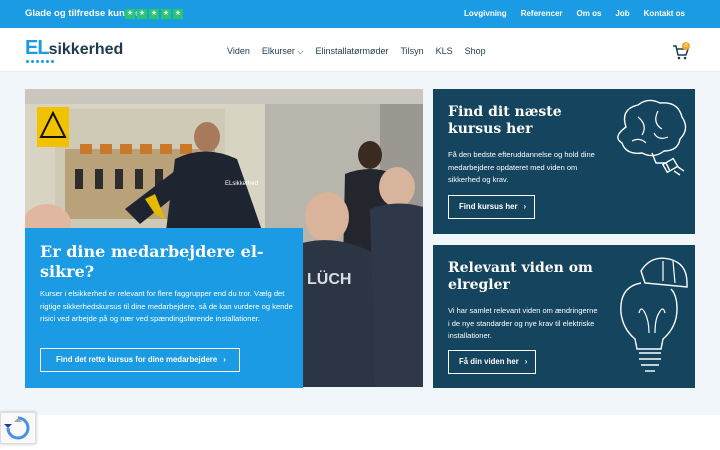 The image size is (720, 450). I want to click on lightbulb-helmet-icon, so click(654, 314).